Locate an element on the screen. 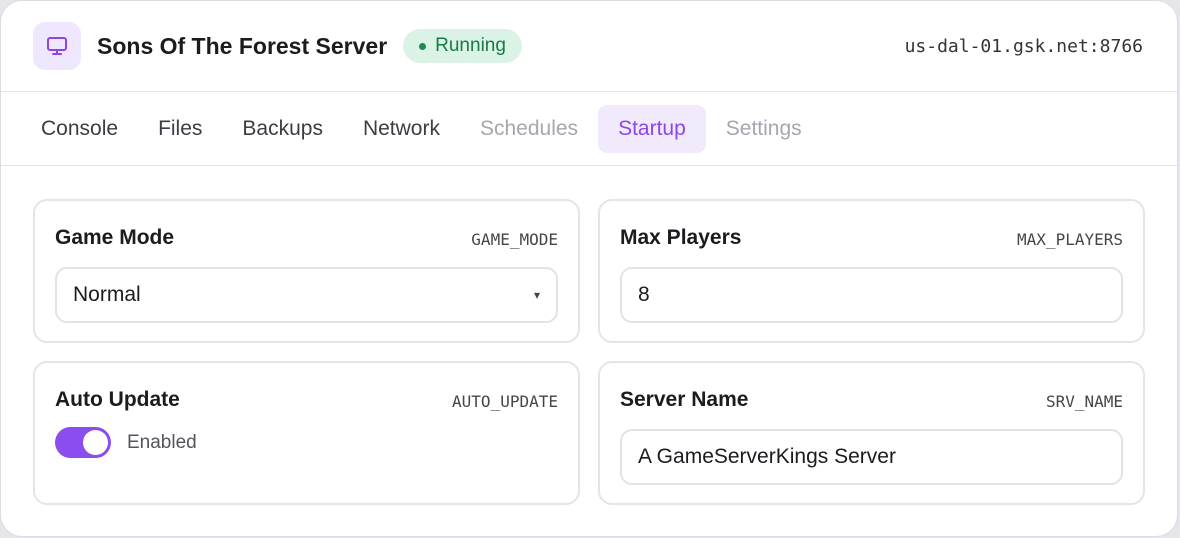 This screenshot has height=538, width=1180. status-text: Running is located at coordinates (470, 45).